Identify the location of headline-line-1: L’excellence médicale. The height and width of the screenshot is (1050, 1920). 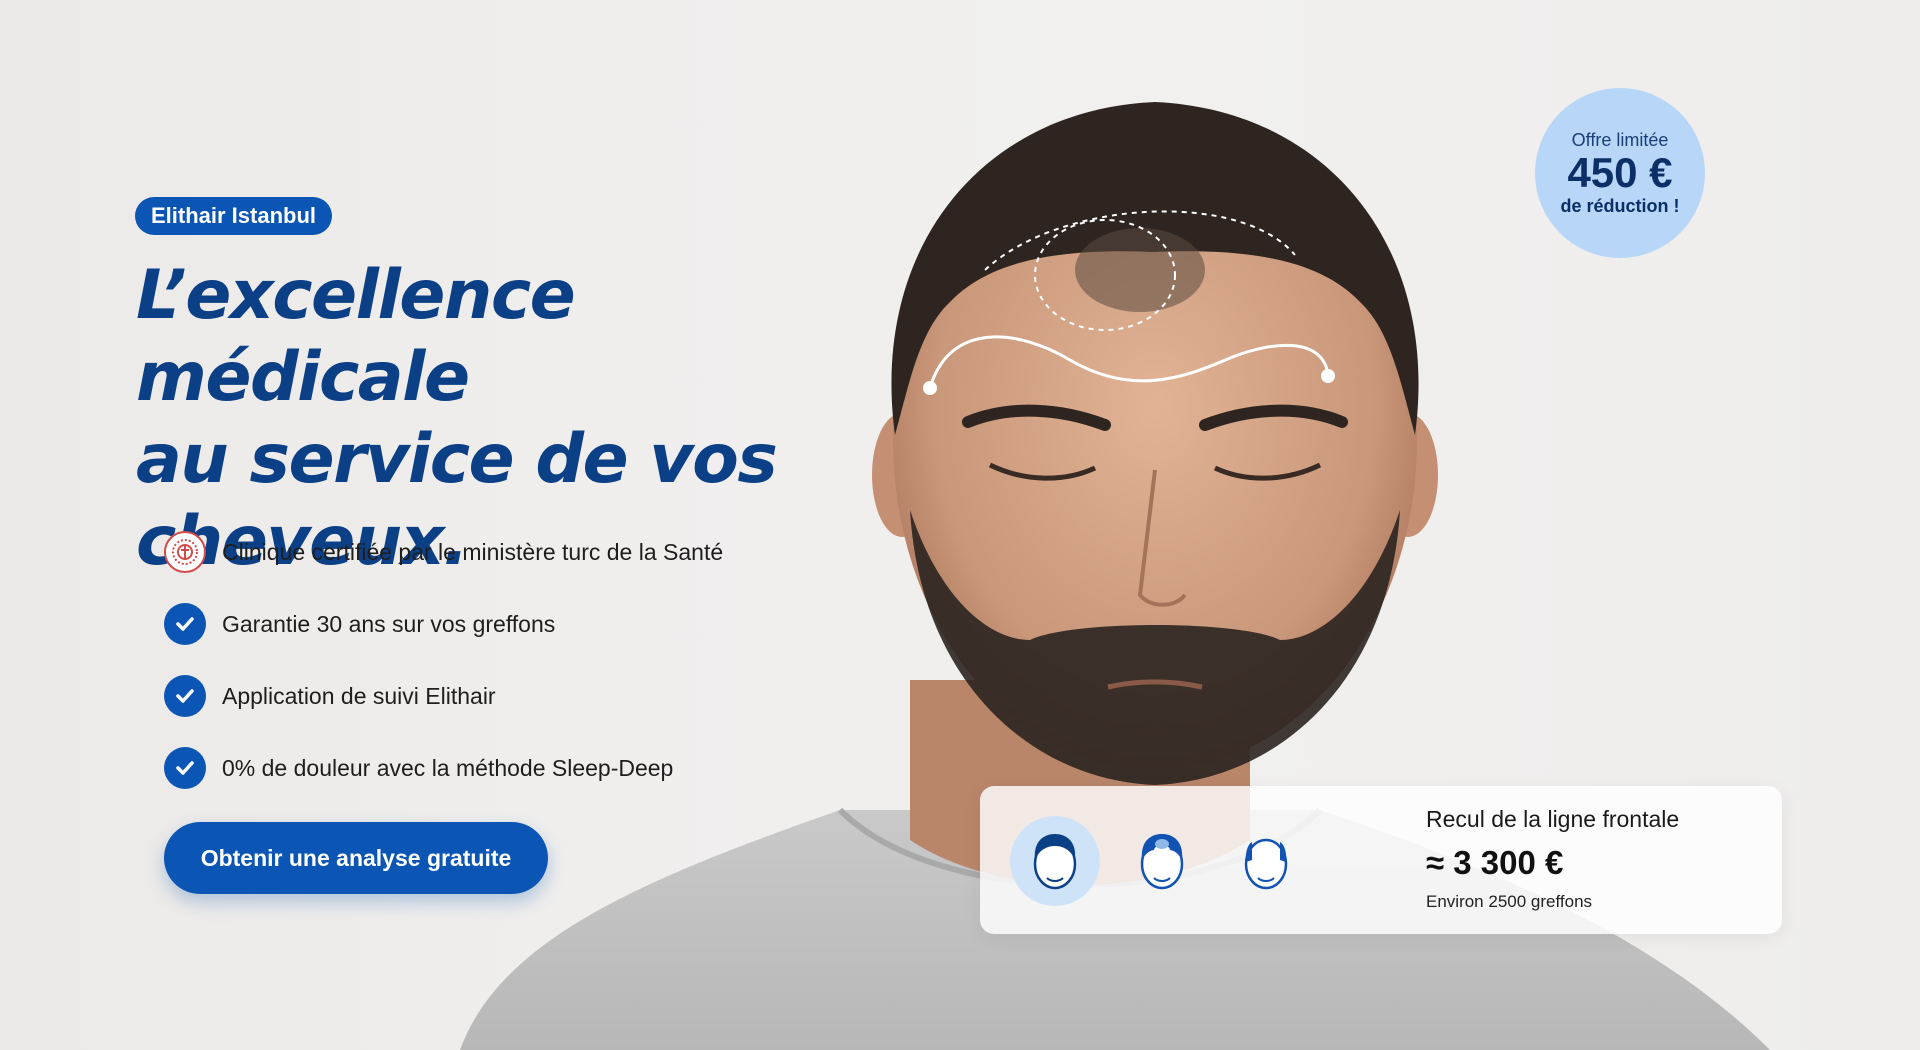
(356, 336).